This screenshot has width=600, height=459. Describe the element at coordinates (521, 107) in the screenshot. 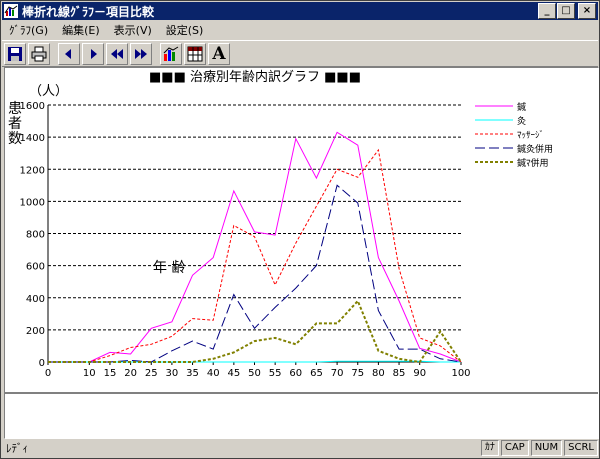

I see `legend-label: 鍼` at that location.